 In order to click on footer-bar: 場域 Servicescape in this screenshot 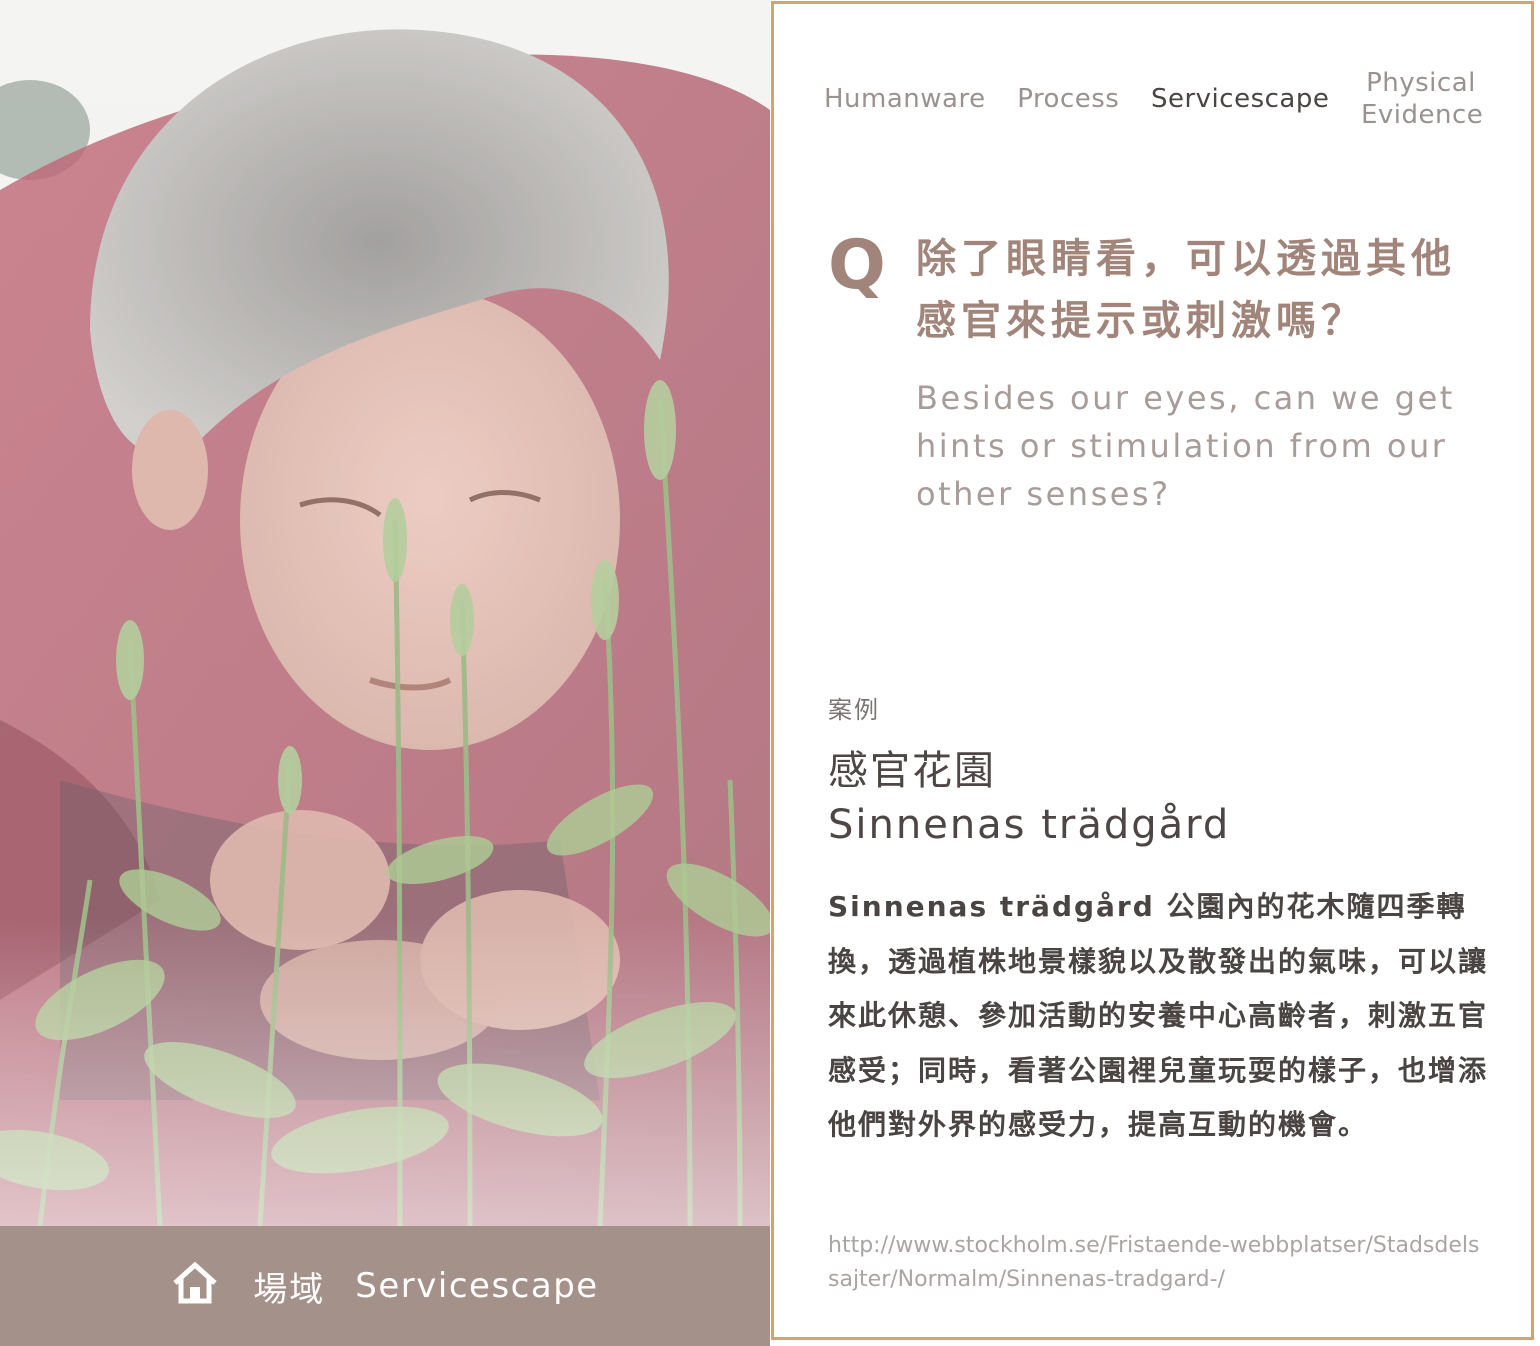, I will do `click(385, 1286)`.